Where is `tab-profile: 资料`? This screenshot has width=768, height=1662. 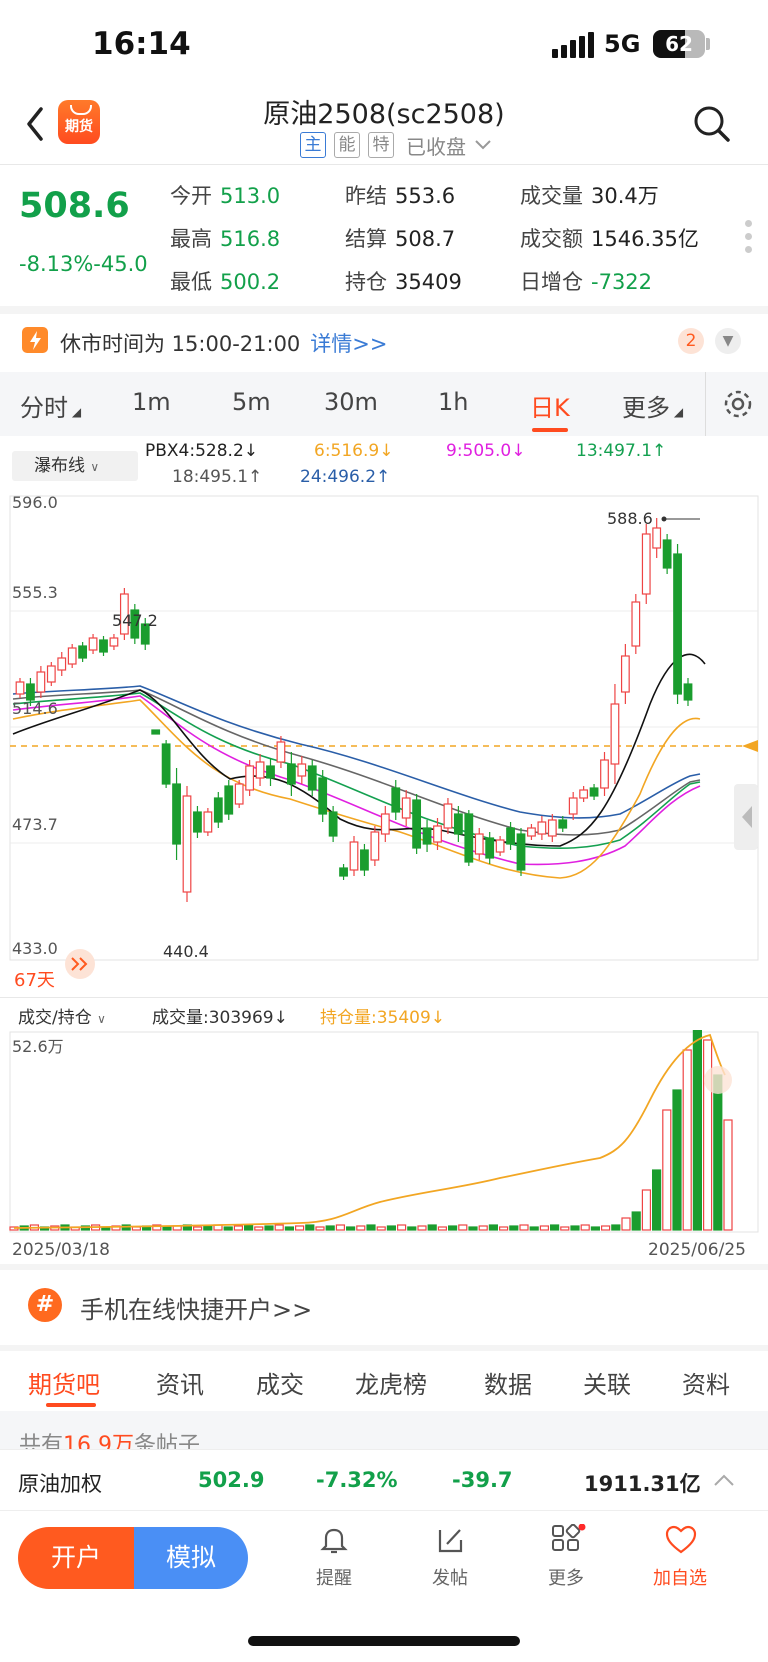 tab-profile: 资料 is located at coordinates (706, 1382).